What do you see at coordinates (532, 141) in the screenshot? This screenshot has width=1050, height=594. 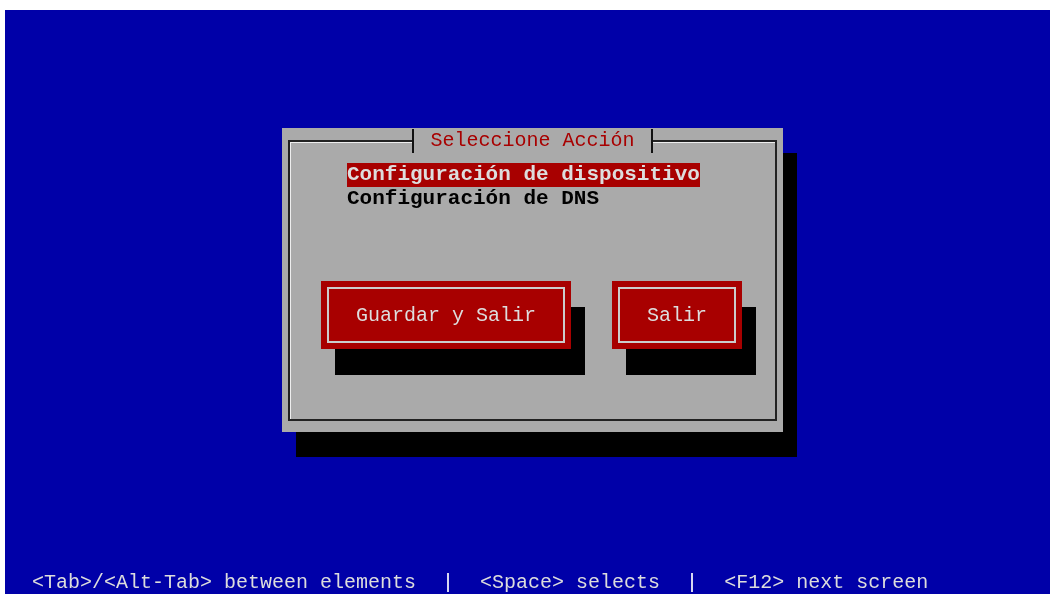 I see `dialog-title: Seleccione Acción` at bounding box center [532, 141].